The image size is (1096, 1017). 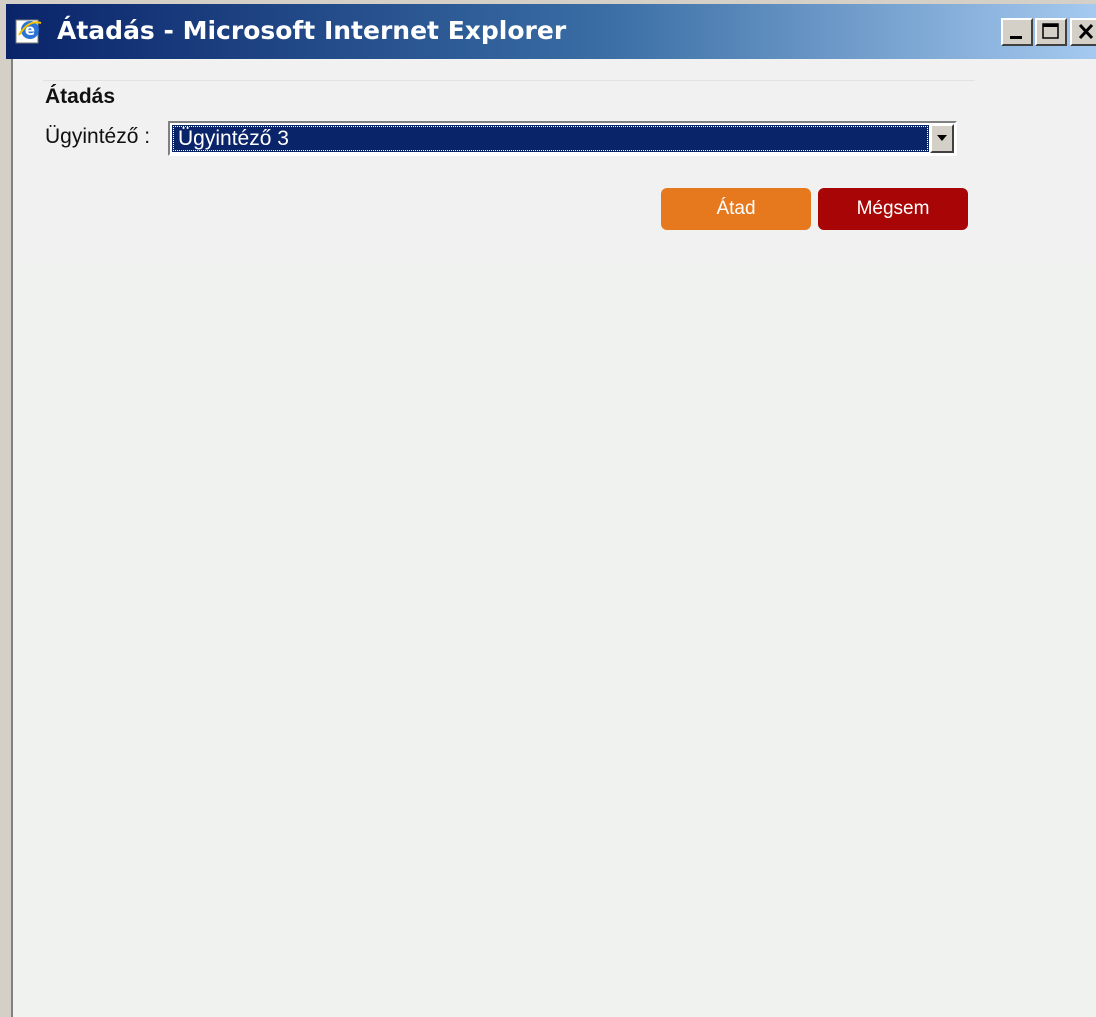 What do you see at coordinates (1016, 37) in the screenshot?
I see `minimize-icon` at bounding box center [1016, 37].